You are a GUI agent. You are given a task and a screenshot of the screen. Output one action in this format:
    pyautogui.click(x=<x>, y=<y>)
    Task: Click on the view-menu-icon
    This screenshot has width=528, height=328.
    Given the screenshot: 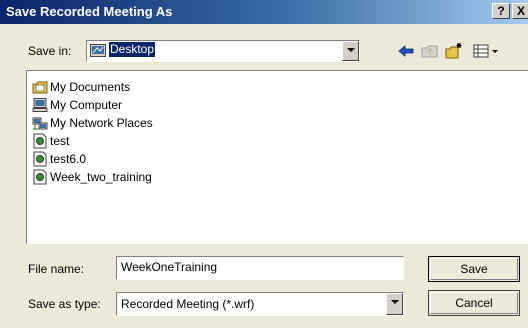 What is the action you would take?
    pyautogui.click(x=486, y=51)
    